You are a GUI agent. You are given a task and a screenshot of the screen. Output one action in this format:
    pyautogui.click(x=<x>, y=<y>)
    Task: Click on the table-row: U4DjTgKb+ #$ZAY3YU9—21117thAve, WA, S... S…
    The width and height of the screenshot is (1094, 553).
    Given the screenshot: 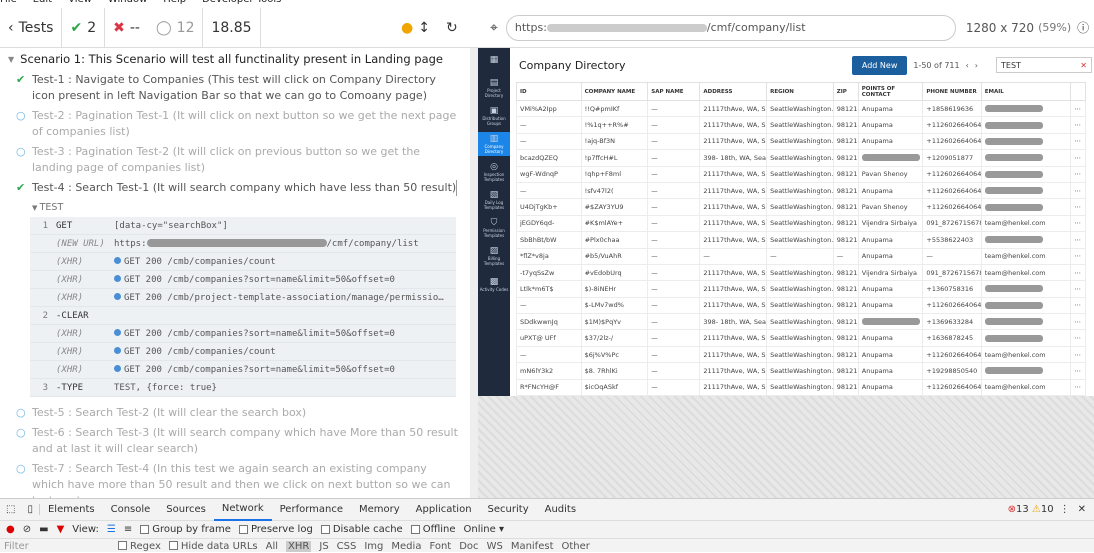 What is the action you would take?
    pyautogui.click(x=801, y=207)
    